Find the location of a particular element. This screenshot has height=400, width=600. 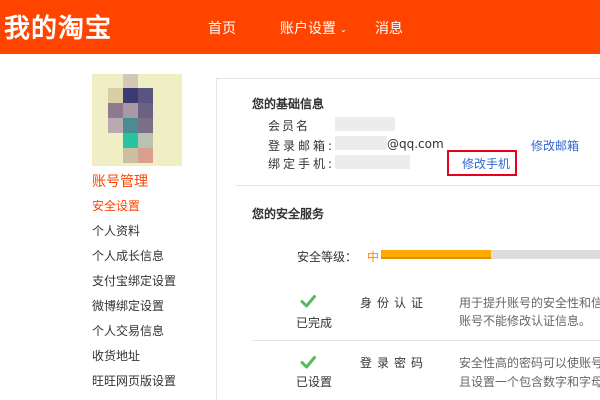

sidebar-item-address: 收货地址 is located at coordinates (116, 355).